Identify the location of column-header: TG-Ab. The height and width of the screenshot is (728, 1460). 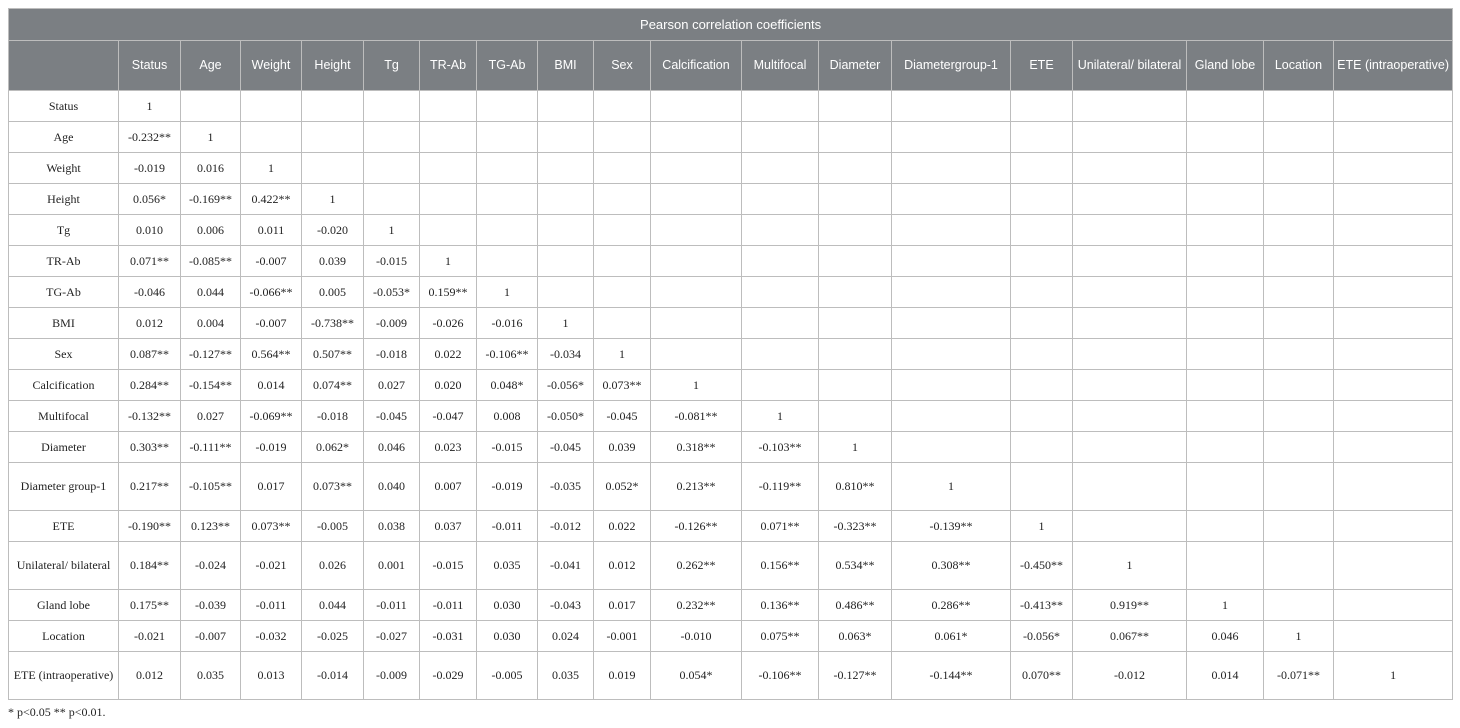
(507, 65).